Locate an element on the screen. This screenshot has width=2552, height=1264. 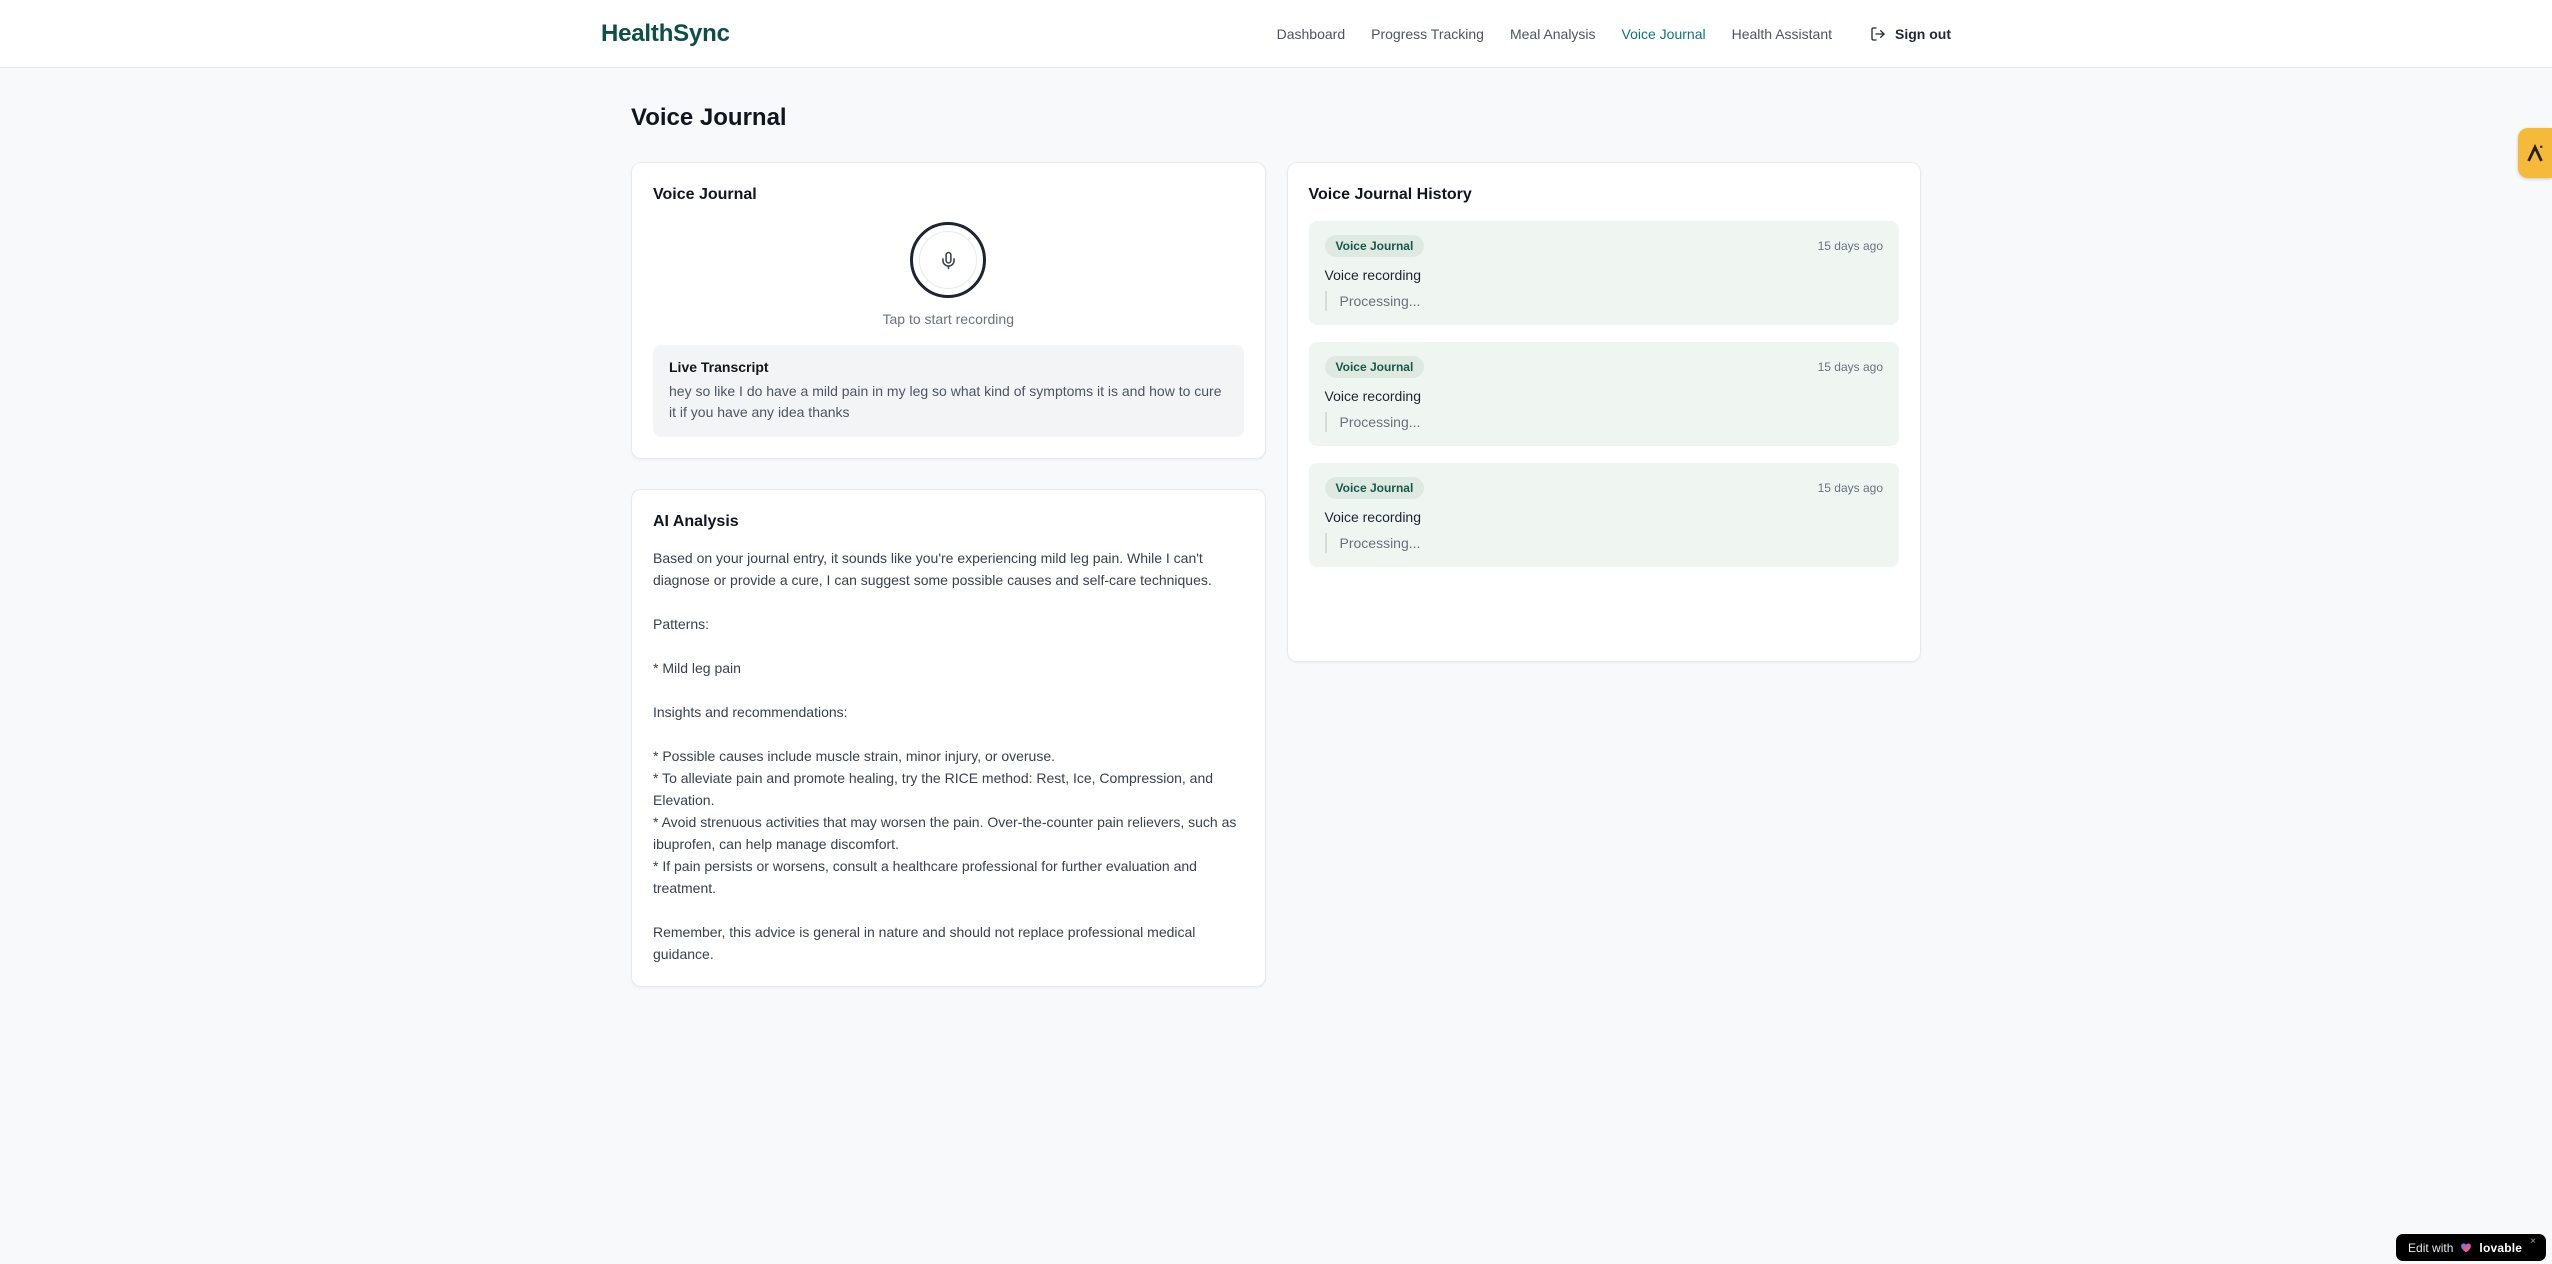
edit-badge-prefix: Edit with is located at coordinates (2431, 1247).